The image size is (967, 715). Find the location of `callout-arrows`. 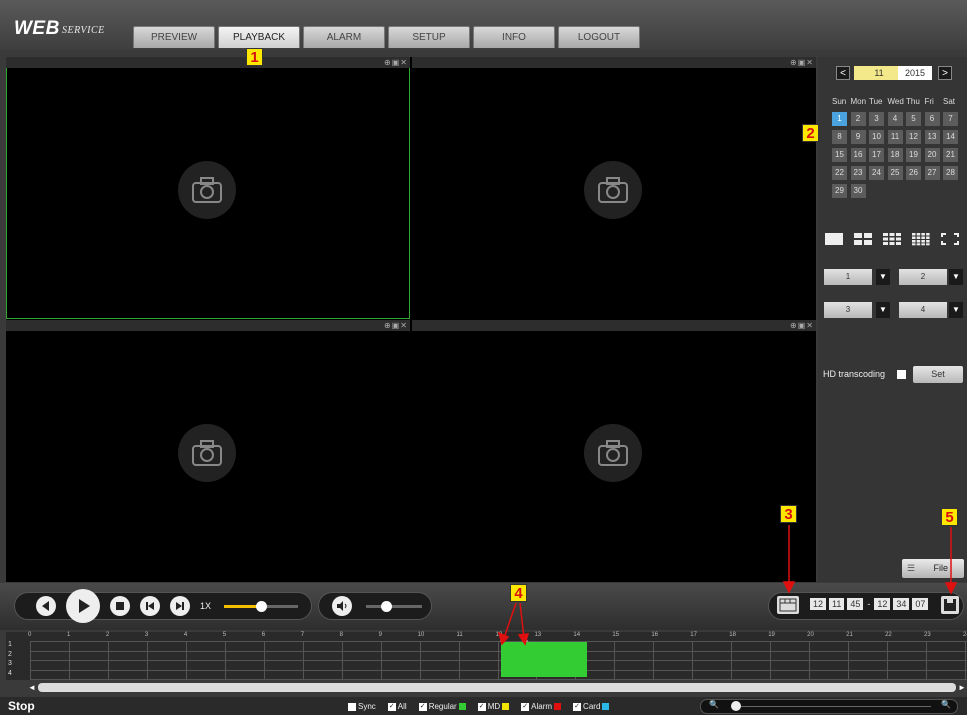

callout-arrows is located at coordinates (727, 585).